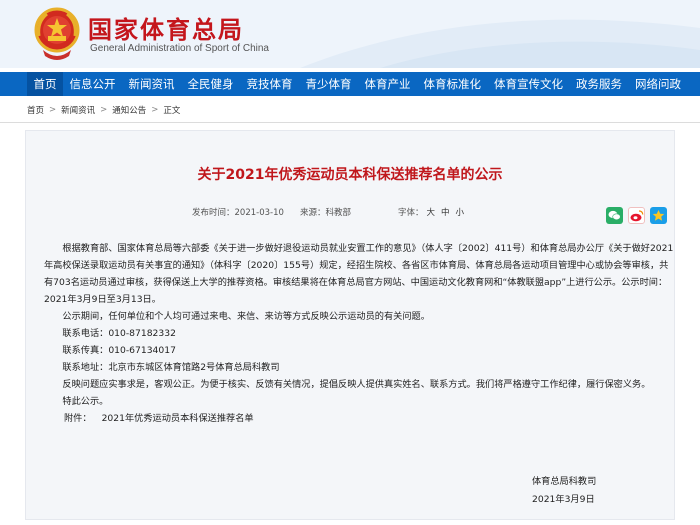  I want to click on breadcrumb-home: 首页, so click(35, 110).